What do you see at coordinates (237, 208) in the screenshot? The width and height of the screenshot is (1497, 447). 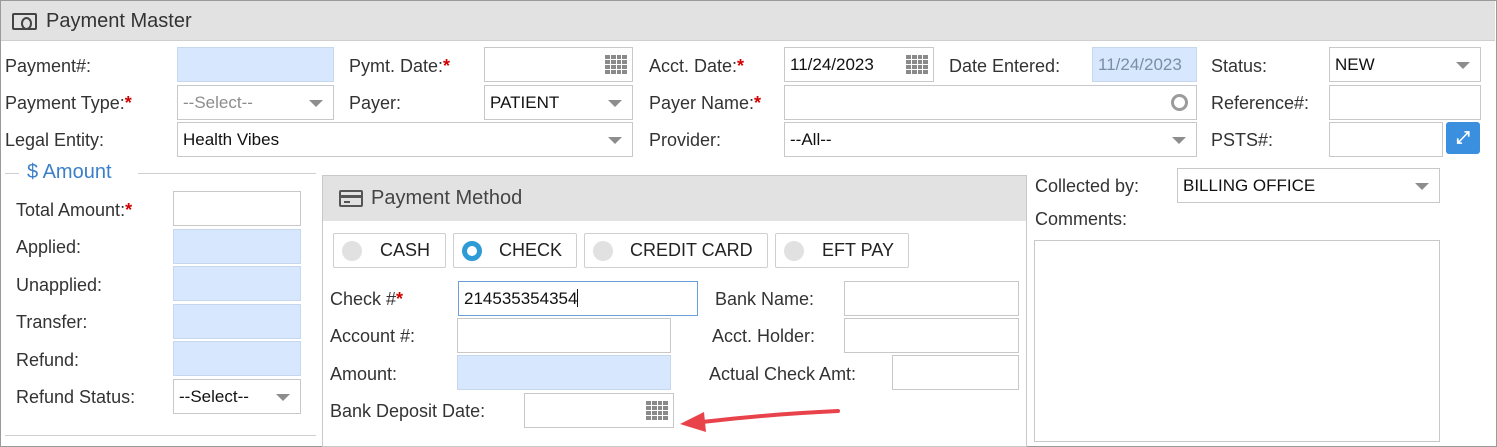 I see `total-amount-input` at bounding box center [237, 208].